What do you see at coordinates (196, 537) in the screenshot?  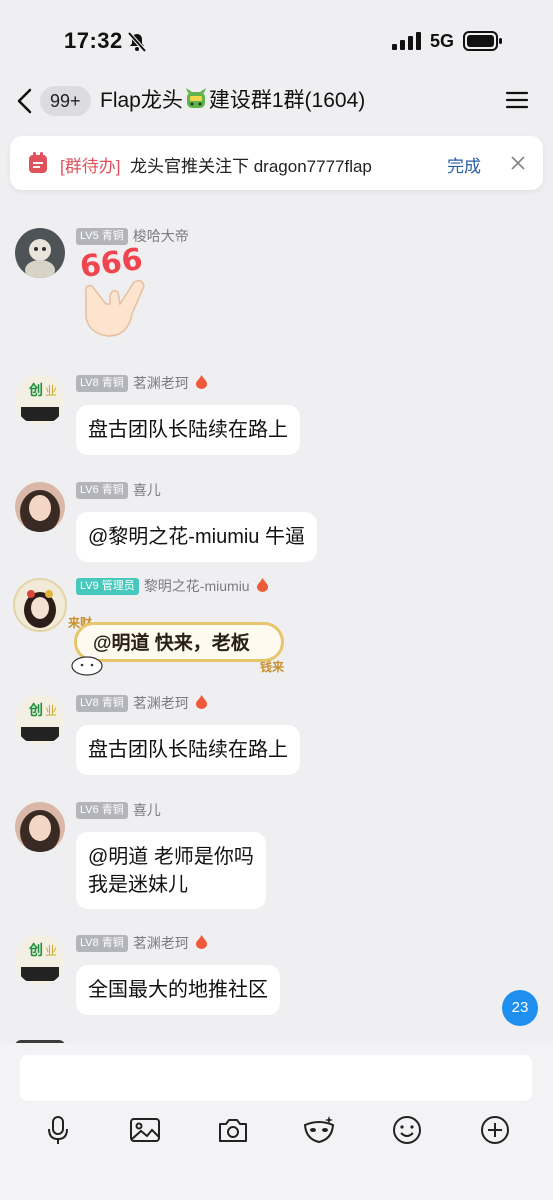 I see `message-bubble: @黎明之花-miumiu 牛逼` at bounding box center [196, 537].